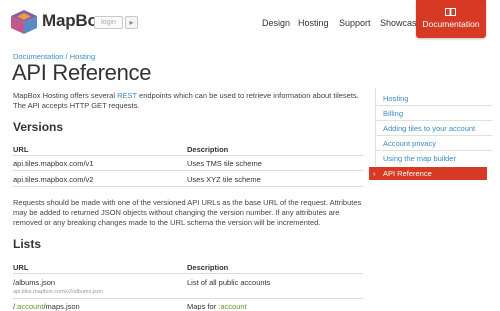  I want to click on page-title: API Reference, so click(82, 72).